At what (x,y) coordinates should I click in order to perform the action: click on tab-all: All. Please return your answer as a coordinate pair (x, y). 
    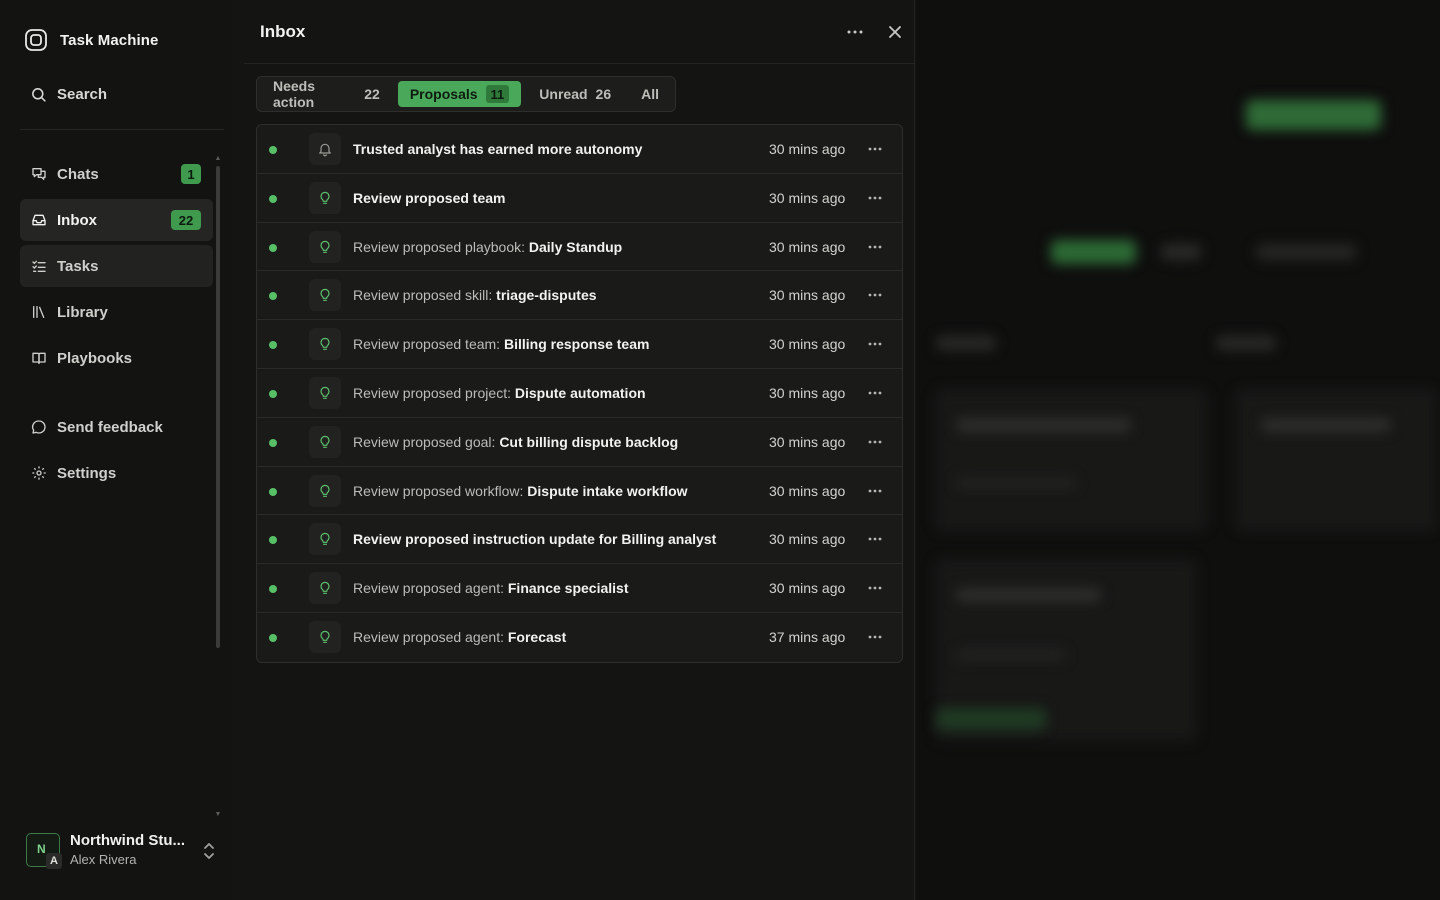
    Looking at the image, I should click on (650, 94).